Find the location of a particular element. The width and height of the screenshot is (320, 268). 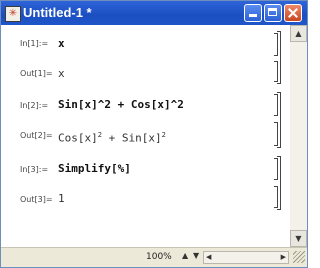

resize-grip-icon is located at coordinates (299, 257).